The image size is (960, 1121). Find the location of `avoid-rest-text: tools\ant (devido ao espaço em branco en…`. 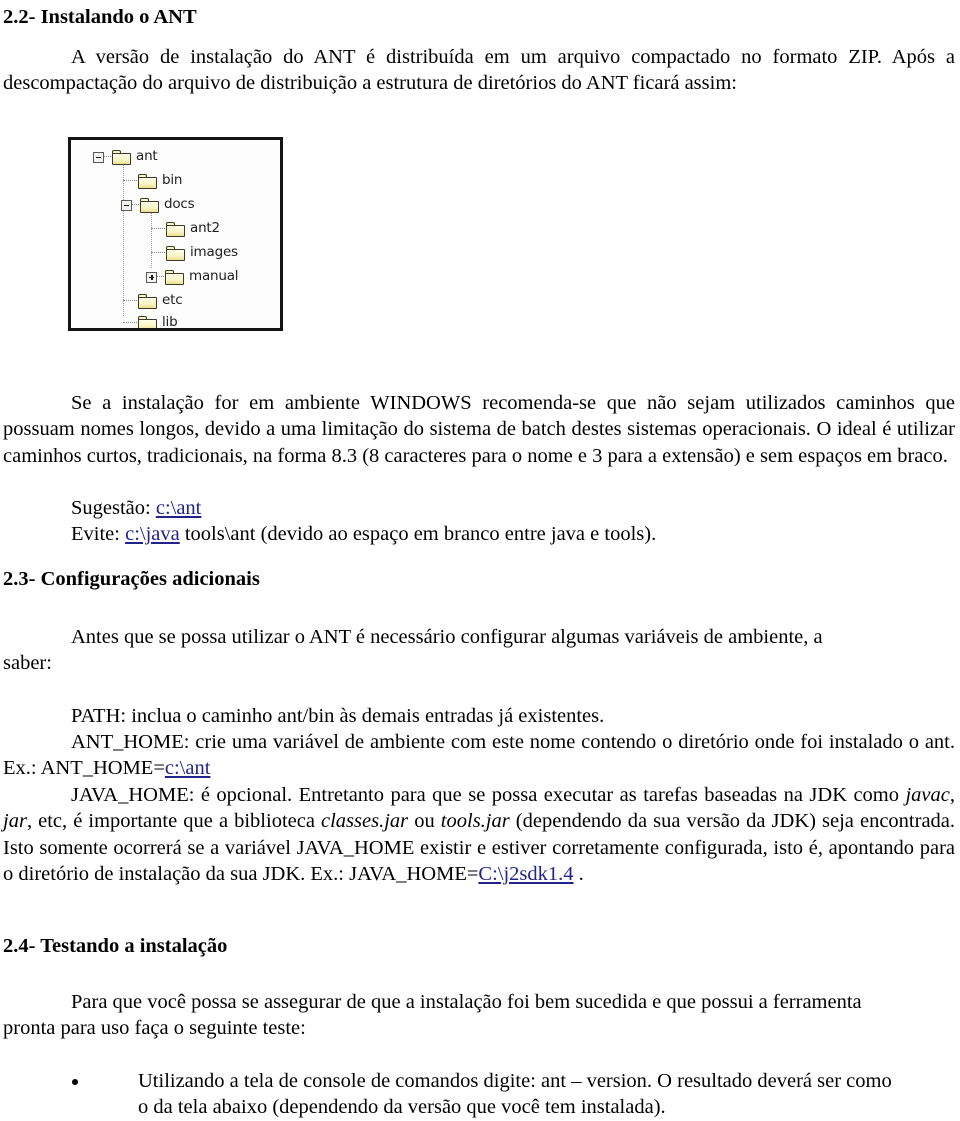

avoid-rest-text: tools\ant (devido ao espaço em branco en… is located at coordinates (420, 534).